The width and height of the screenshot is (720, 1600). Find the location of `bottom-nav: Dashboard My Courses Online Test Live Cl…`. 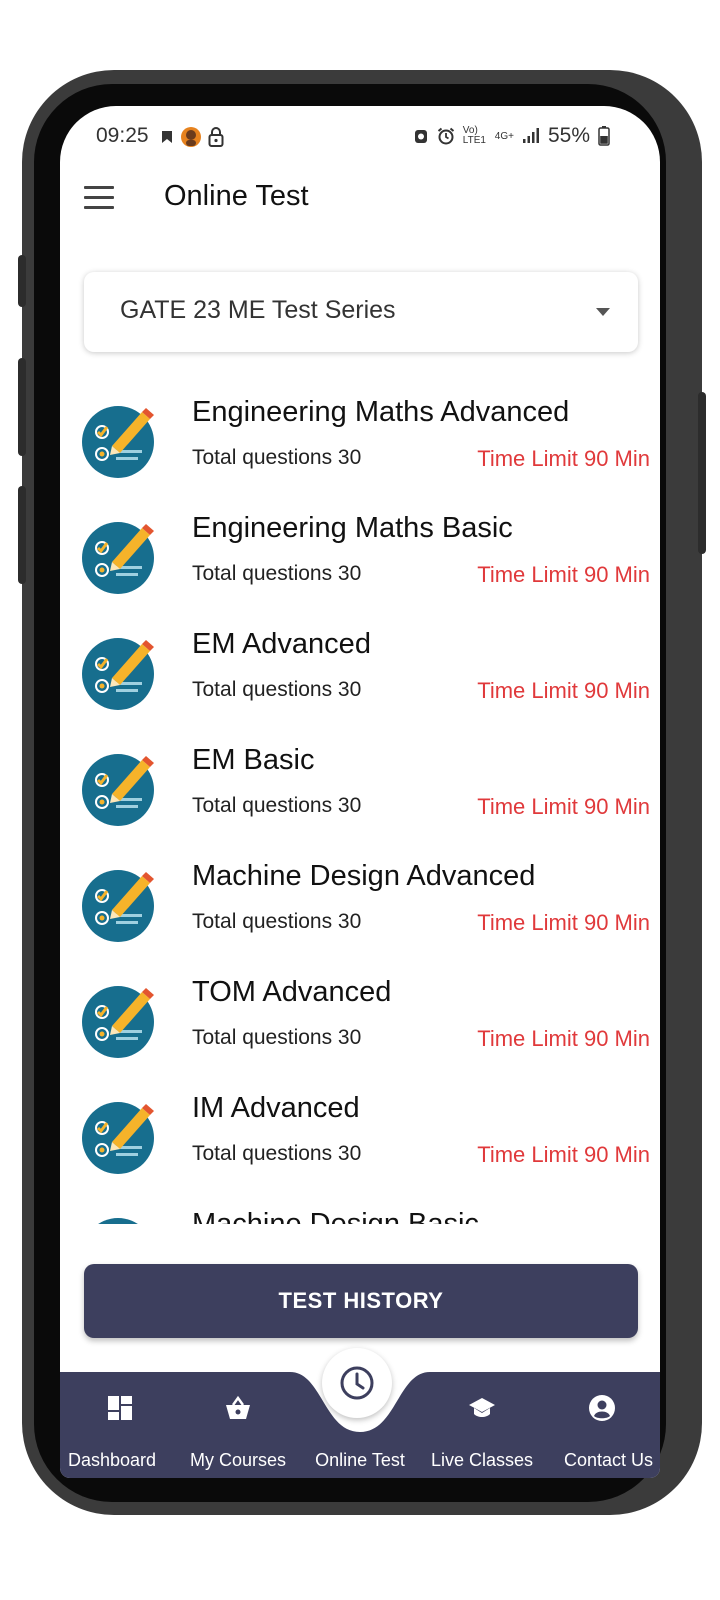

bottom-nav: Dashboard My Courses Online Test Live Cl… is located at coordinates (360, 1413).